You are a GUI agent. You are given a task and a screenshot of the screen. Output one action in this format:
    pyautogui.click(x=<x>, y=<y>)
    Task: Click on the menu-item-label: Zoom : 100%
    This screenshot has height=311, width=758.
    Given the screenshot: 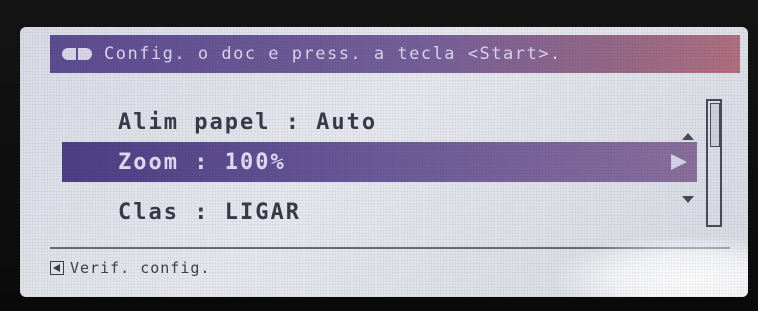 What is the action you would take?
    pyautogui.click(x=202, y=162)
    